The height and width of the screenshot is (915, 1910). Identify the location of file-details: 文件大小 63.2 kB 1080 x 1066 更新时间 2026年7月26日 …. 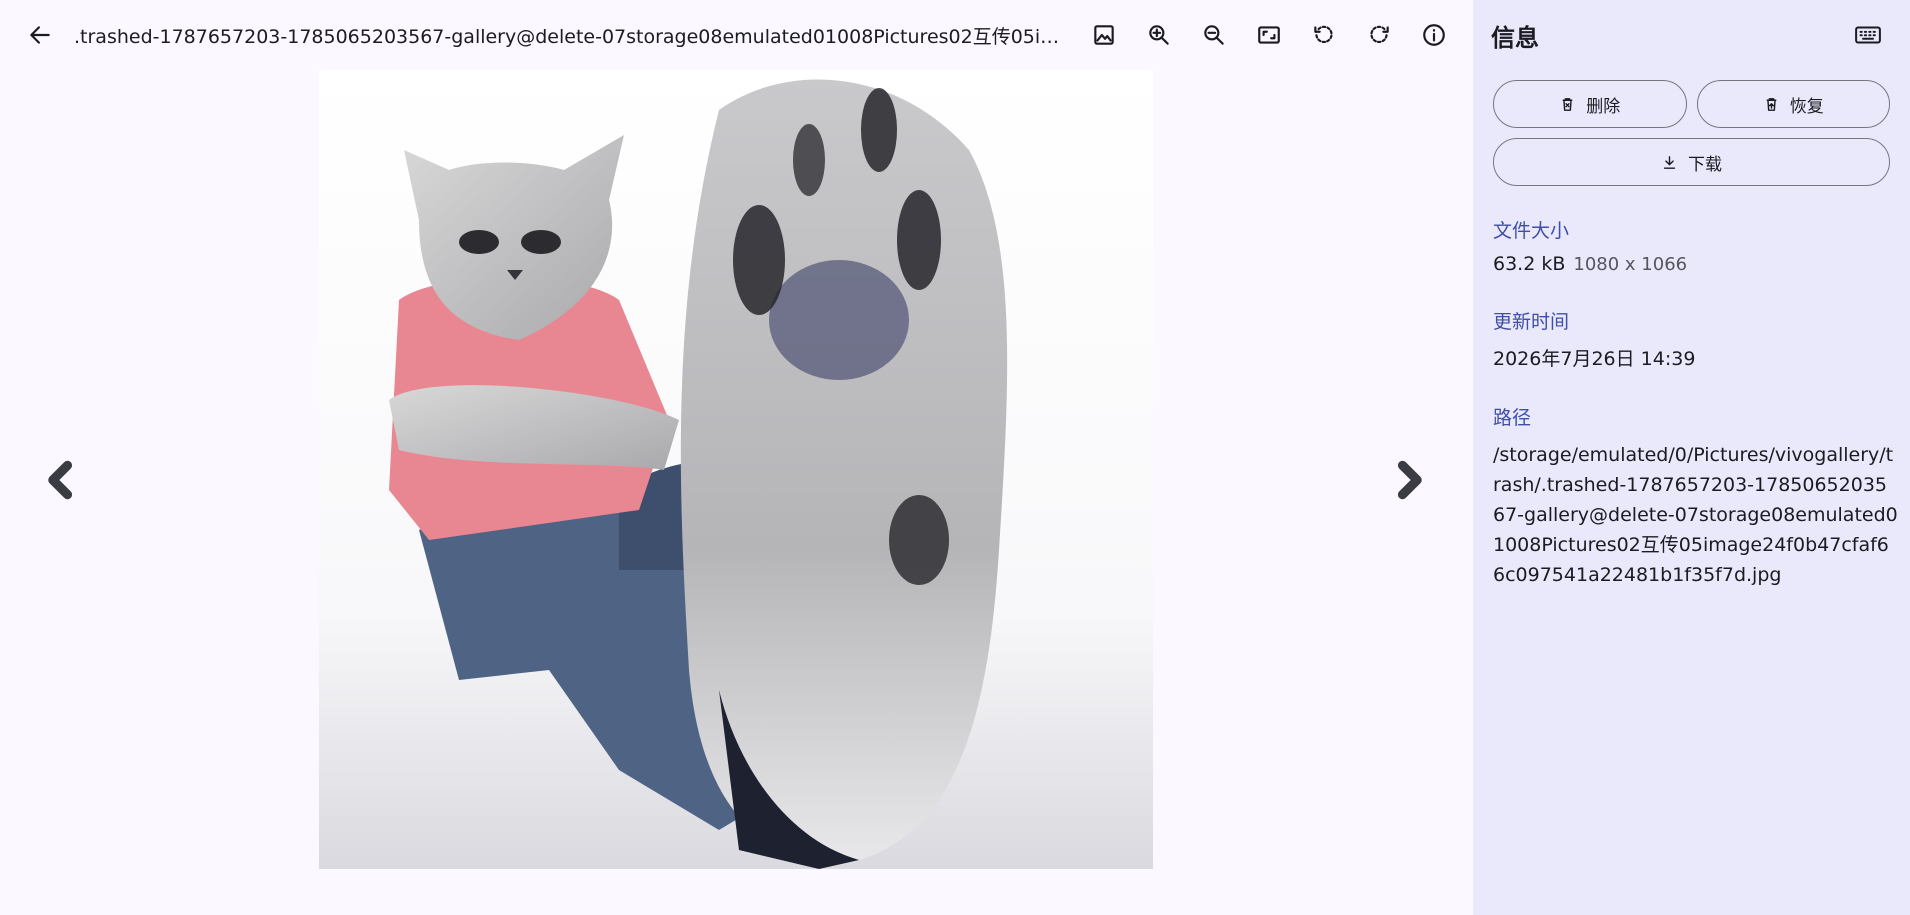
(1691, 403).